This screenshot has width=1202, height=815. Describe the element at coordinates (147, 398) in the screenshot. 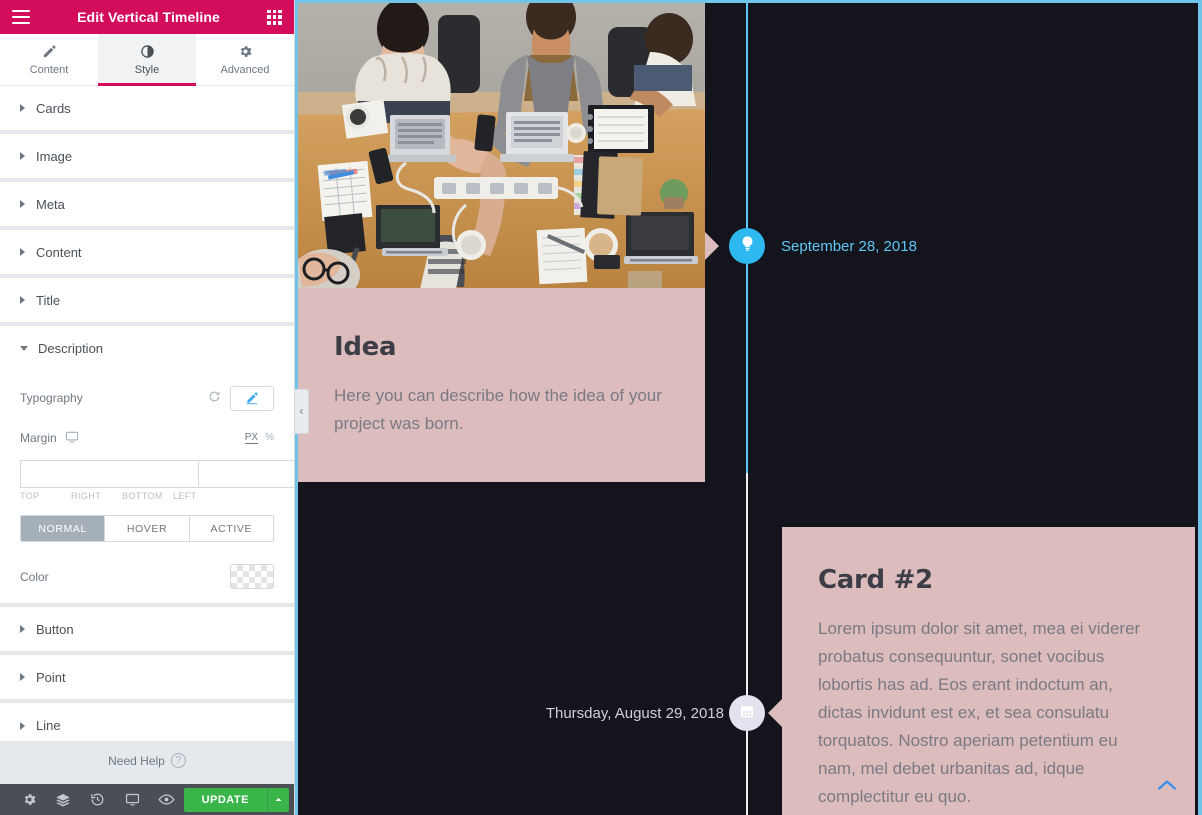

I see `typography-control: Typography` at that location.